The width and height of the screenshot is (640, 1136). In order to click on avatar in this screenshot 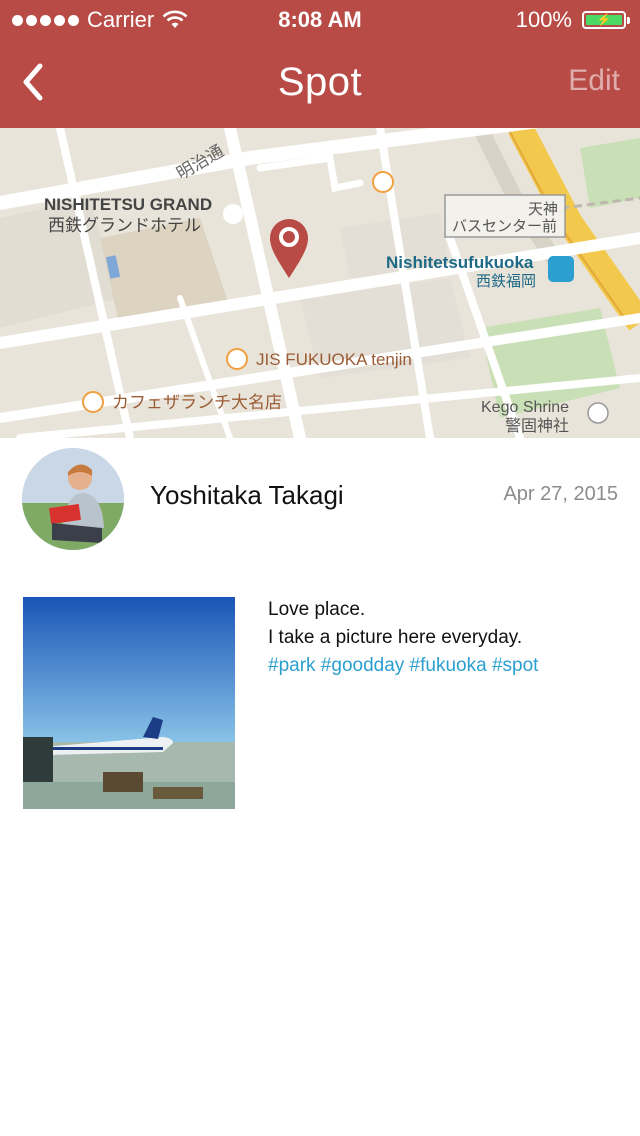, I will do `click(73, 499)`.